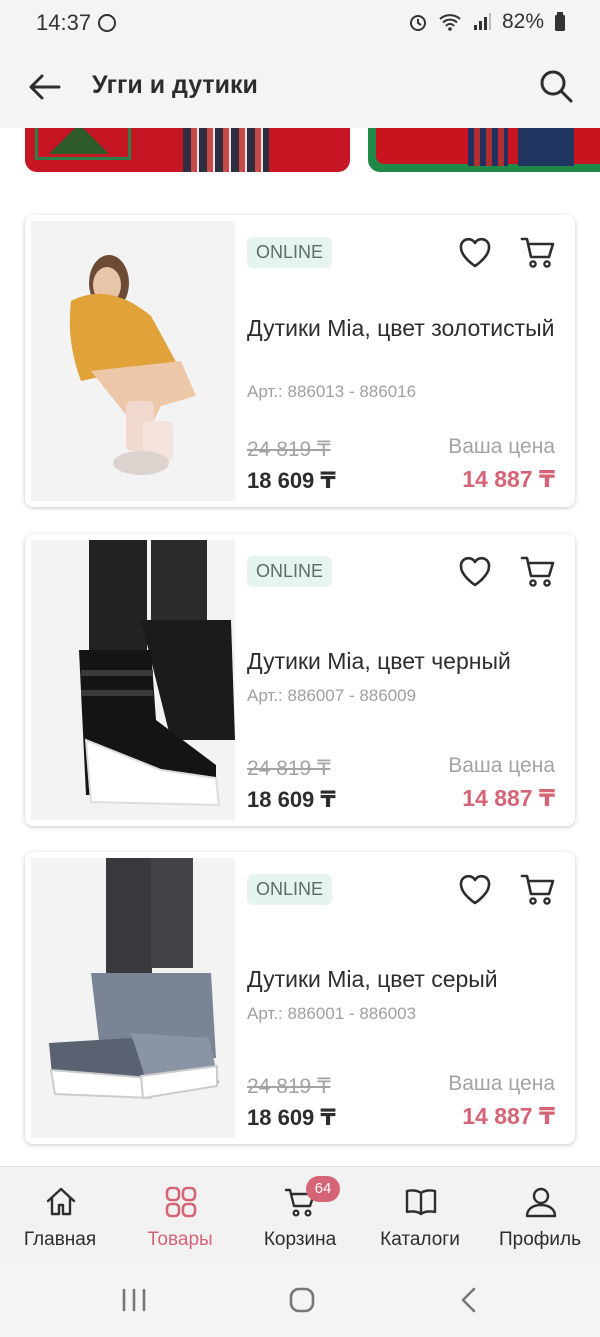 The height and width of the screenshot is (1337, 600). What do you see at coordinates (407, 661) in the screenshot?
I see `product-title: Дутики Mia, цвет черный` at bounding box center [407, 661].